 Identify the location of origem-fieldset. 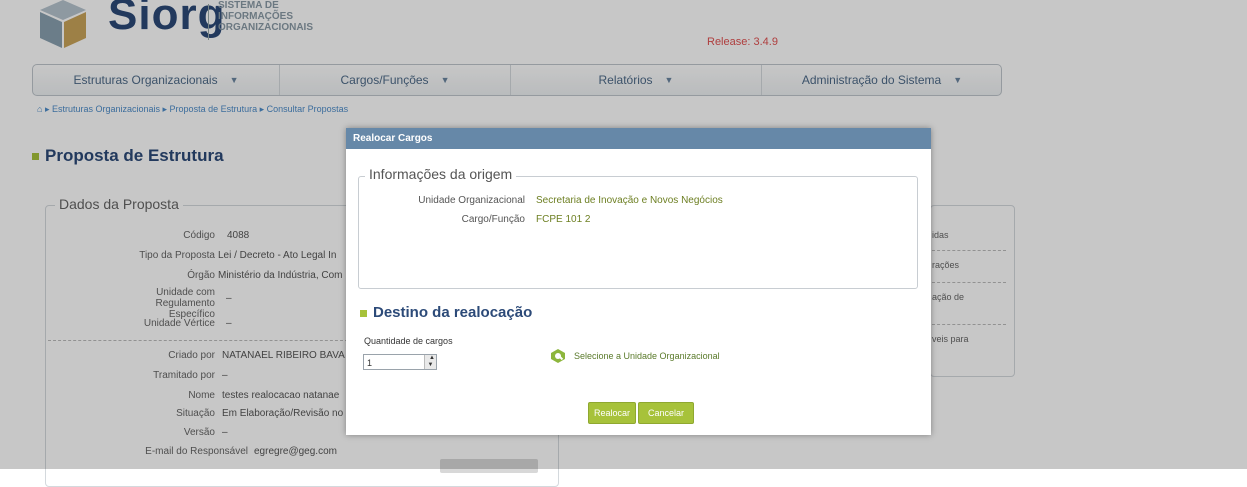
(638, 232).